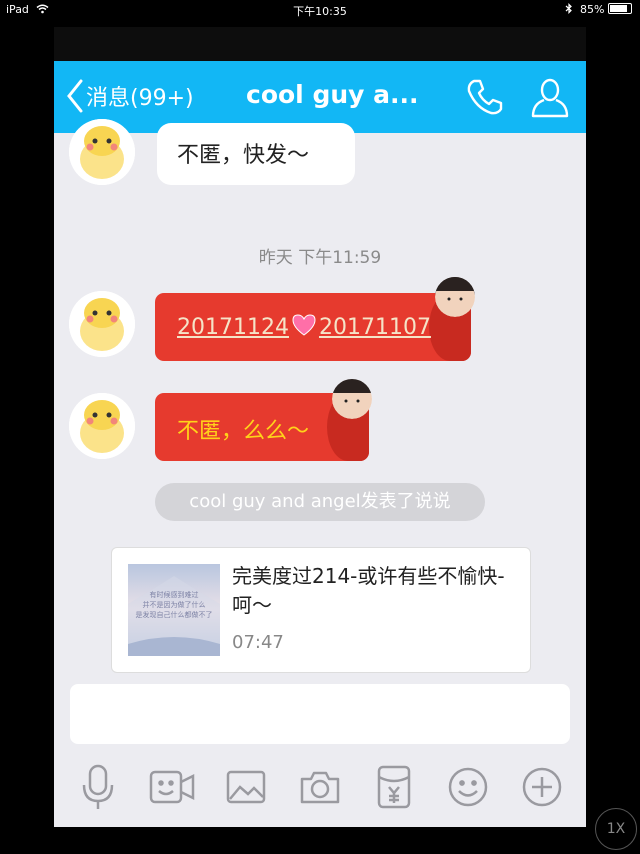 The width and height of the screenshot is (640, 854). I want to click on emoji-button, so click(468, 787).